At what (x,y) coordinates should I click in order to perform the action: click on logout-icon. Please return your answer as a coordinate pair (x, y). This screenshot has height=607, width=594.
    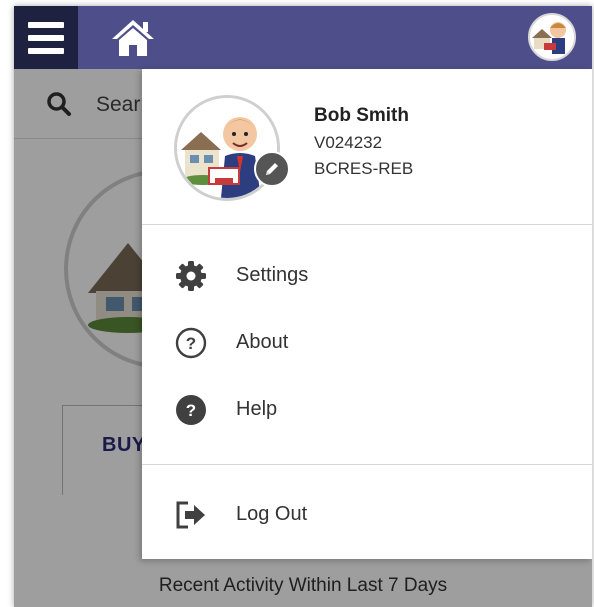
    Looking at the image, I should click on (191, 515).